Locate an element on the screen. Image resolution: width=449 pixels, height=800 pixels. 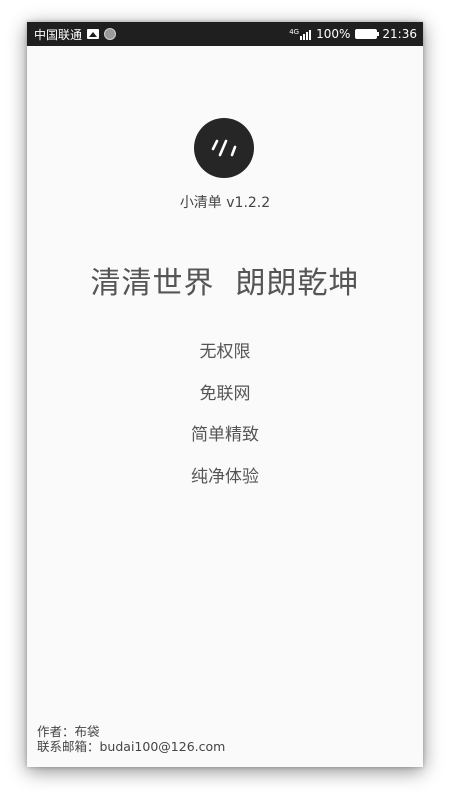
network-type-label: 4G is located at coordinates (294, 32).